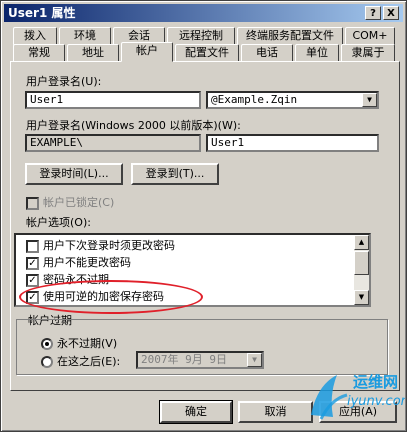 The image size is (407, 432). What do you see at coordinates (361, 297) in the screenshot?
I see `scroll-down-icon: ▼` at bounding box center [361, 297].